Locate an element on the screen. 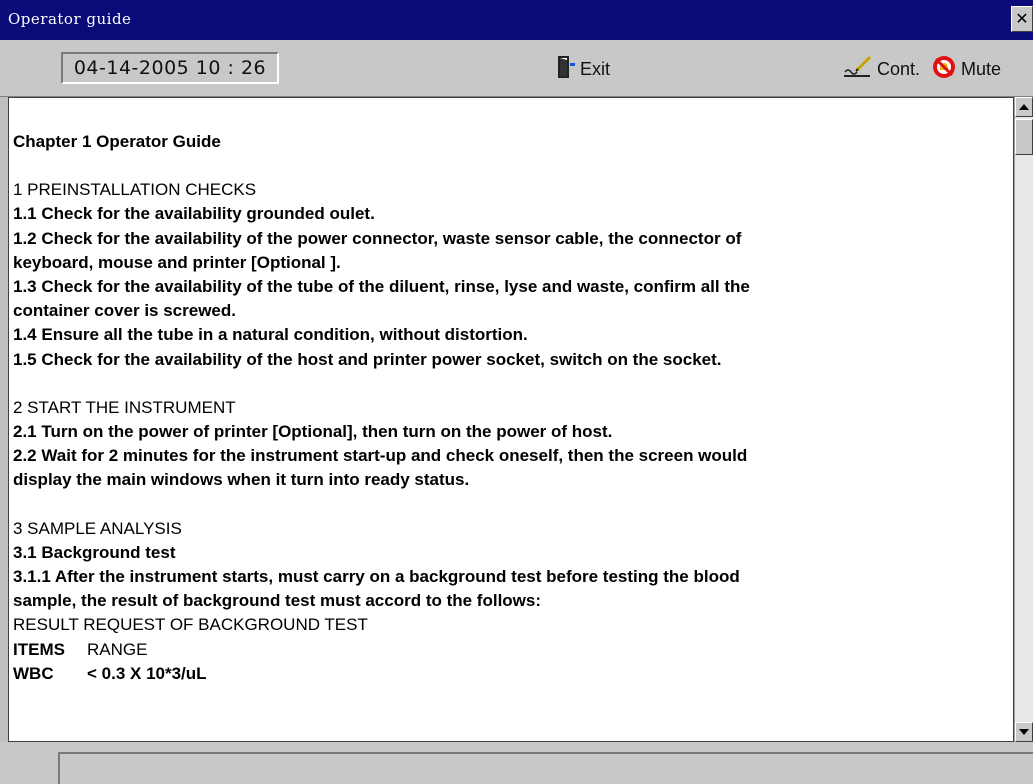 The height and width of the screenshot is (784, 1033). exit-button: Exit is located at coordinates (583, 69).